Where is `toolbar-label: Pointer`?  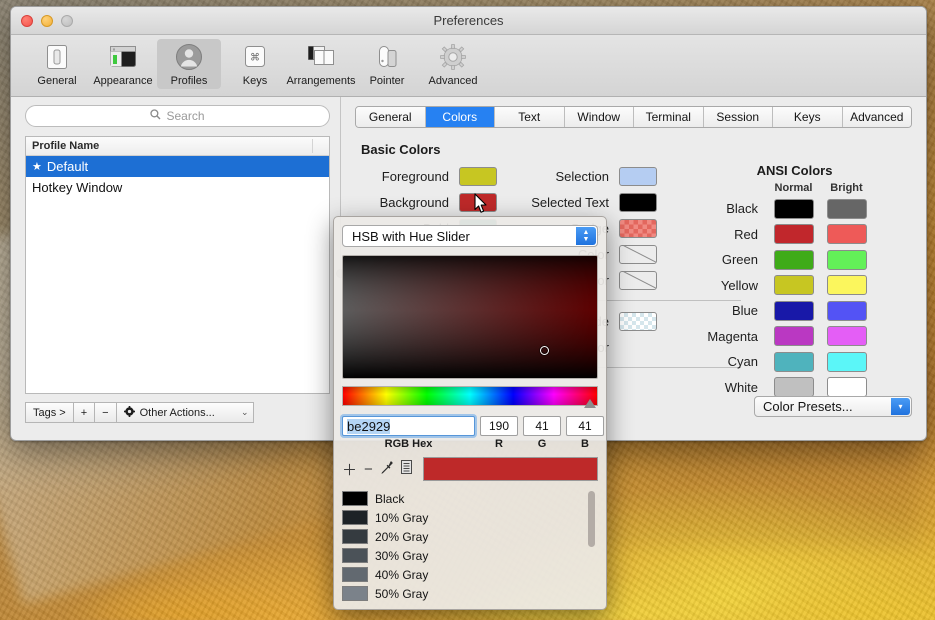 toolbar-label: Pointer is located at coordinates (387, 81).